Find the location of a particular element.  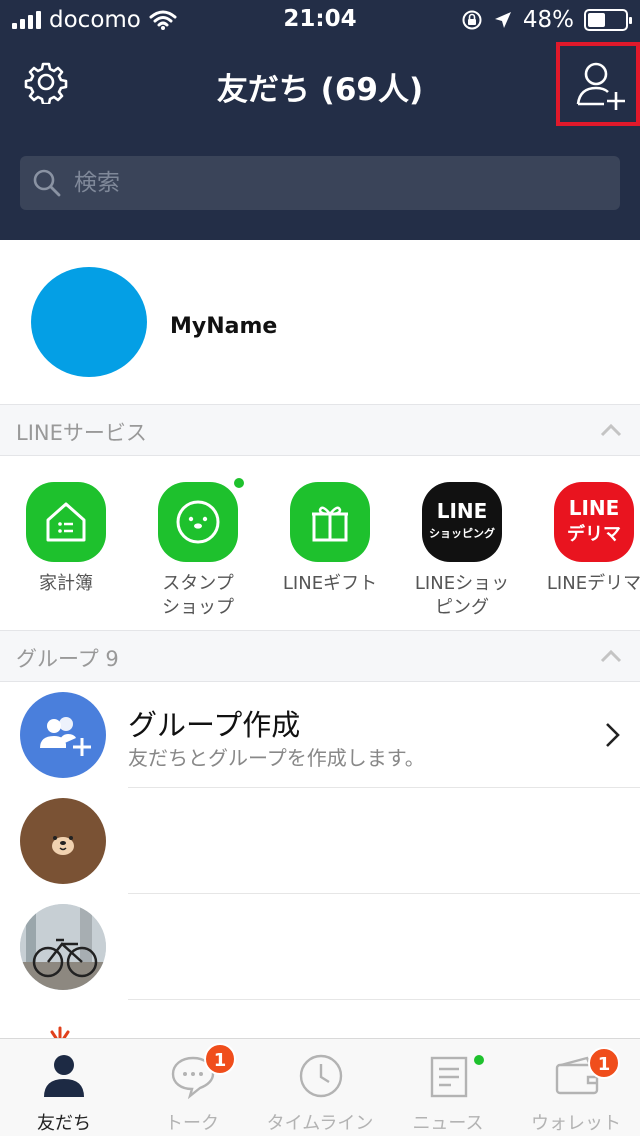

services-section-header: LINEサービス is located at coordinates (320, 430).